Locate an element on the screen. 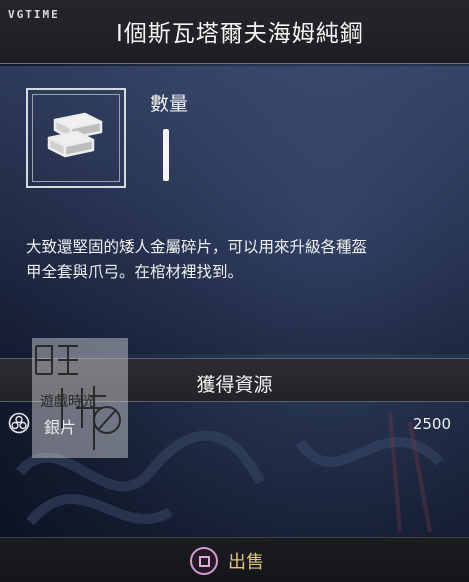  square-button-icon is located at coordinates (204, 561).